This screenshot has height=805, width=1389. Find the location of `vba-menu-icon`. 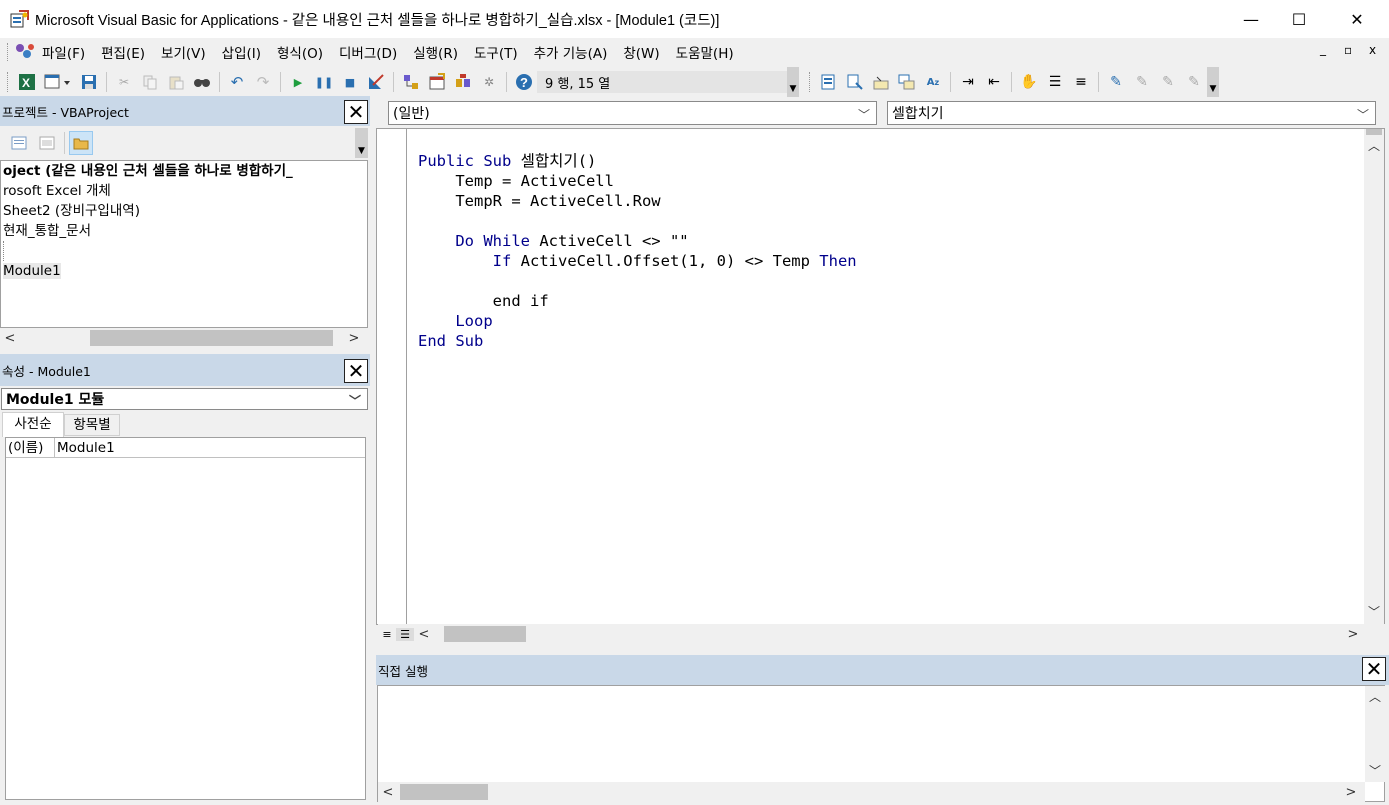

vba-menu-icon is located at coordinates (25, 52).